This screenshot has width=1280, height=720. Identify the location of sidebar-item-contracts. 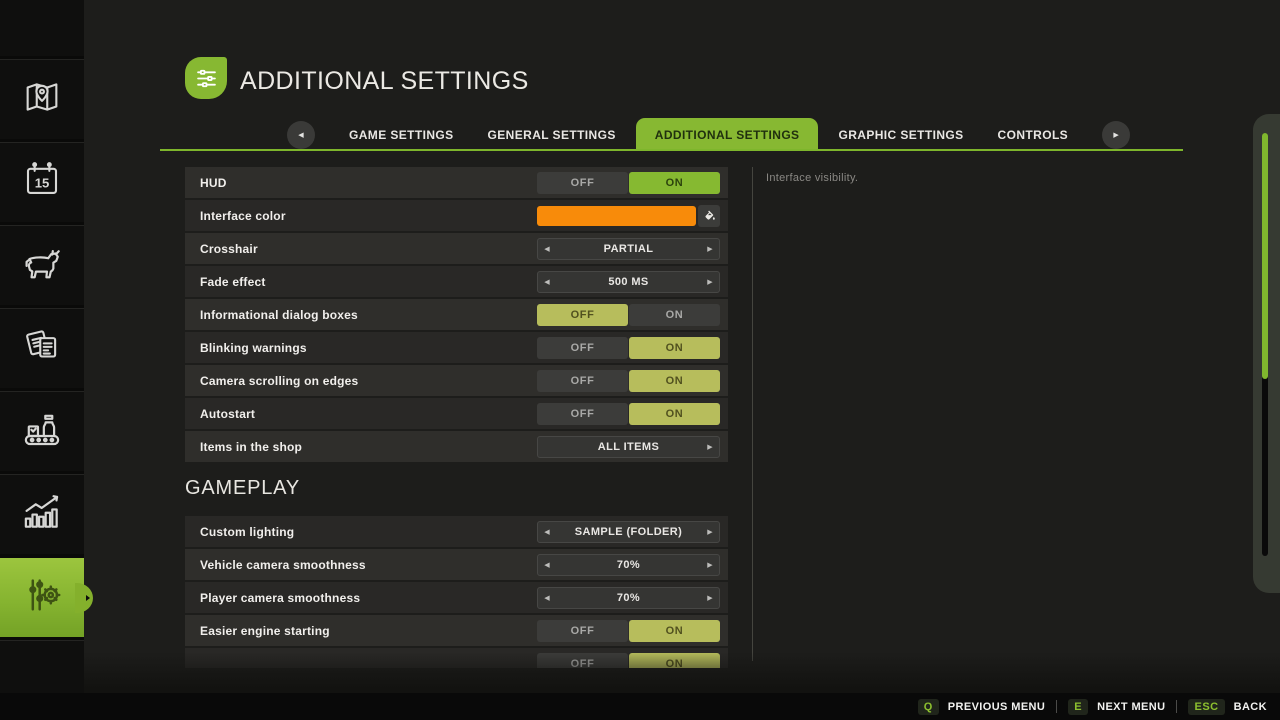
(42, 348).